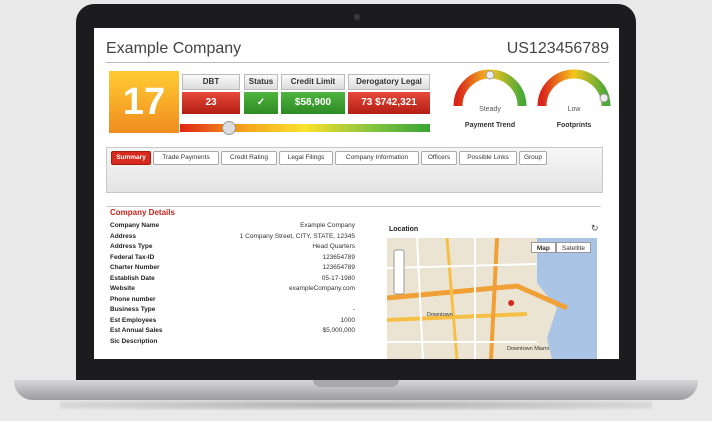 This screenshot has height=421, width=712. Describe the element at coordinates (131, 158) in the screenshot. I see `tab-summary: Summary` at that location.